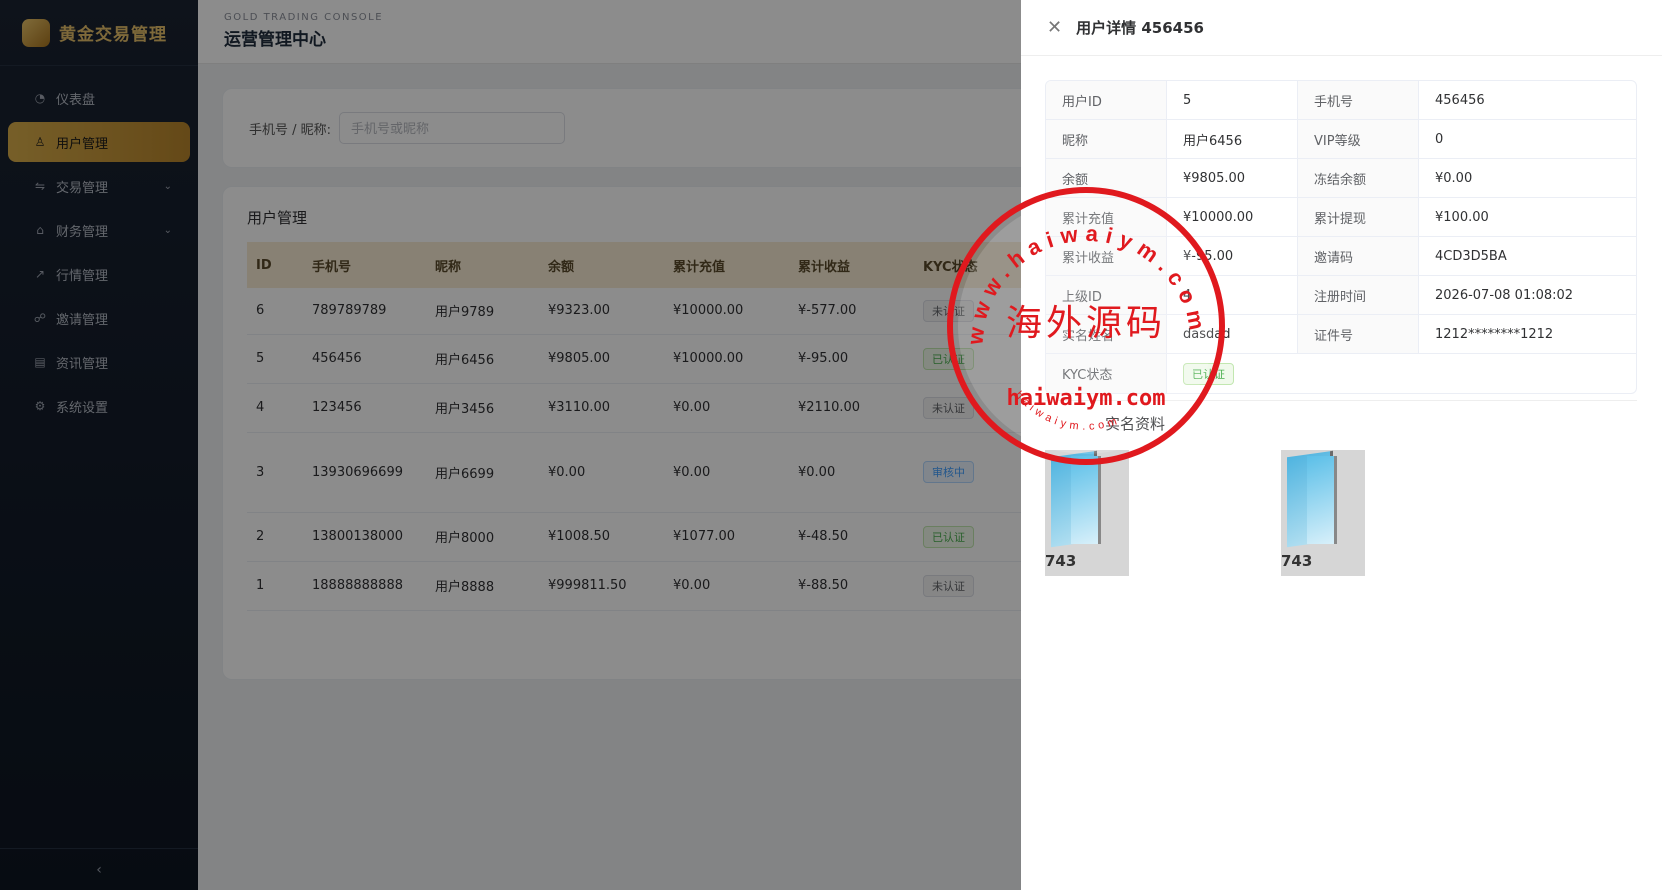 The height and width of the screenshot is (890, 1662). I want to click on detail-label: KYC状态, so click(1106, 373).